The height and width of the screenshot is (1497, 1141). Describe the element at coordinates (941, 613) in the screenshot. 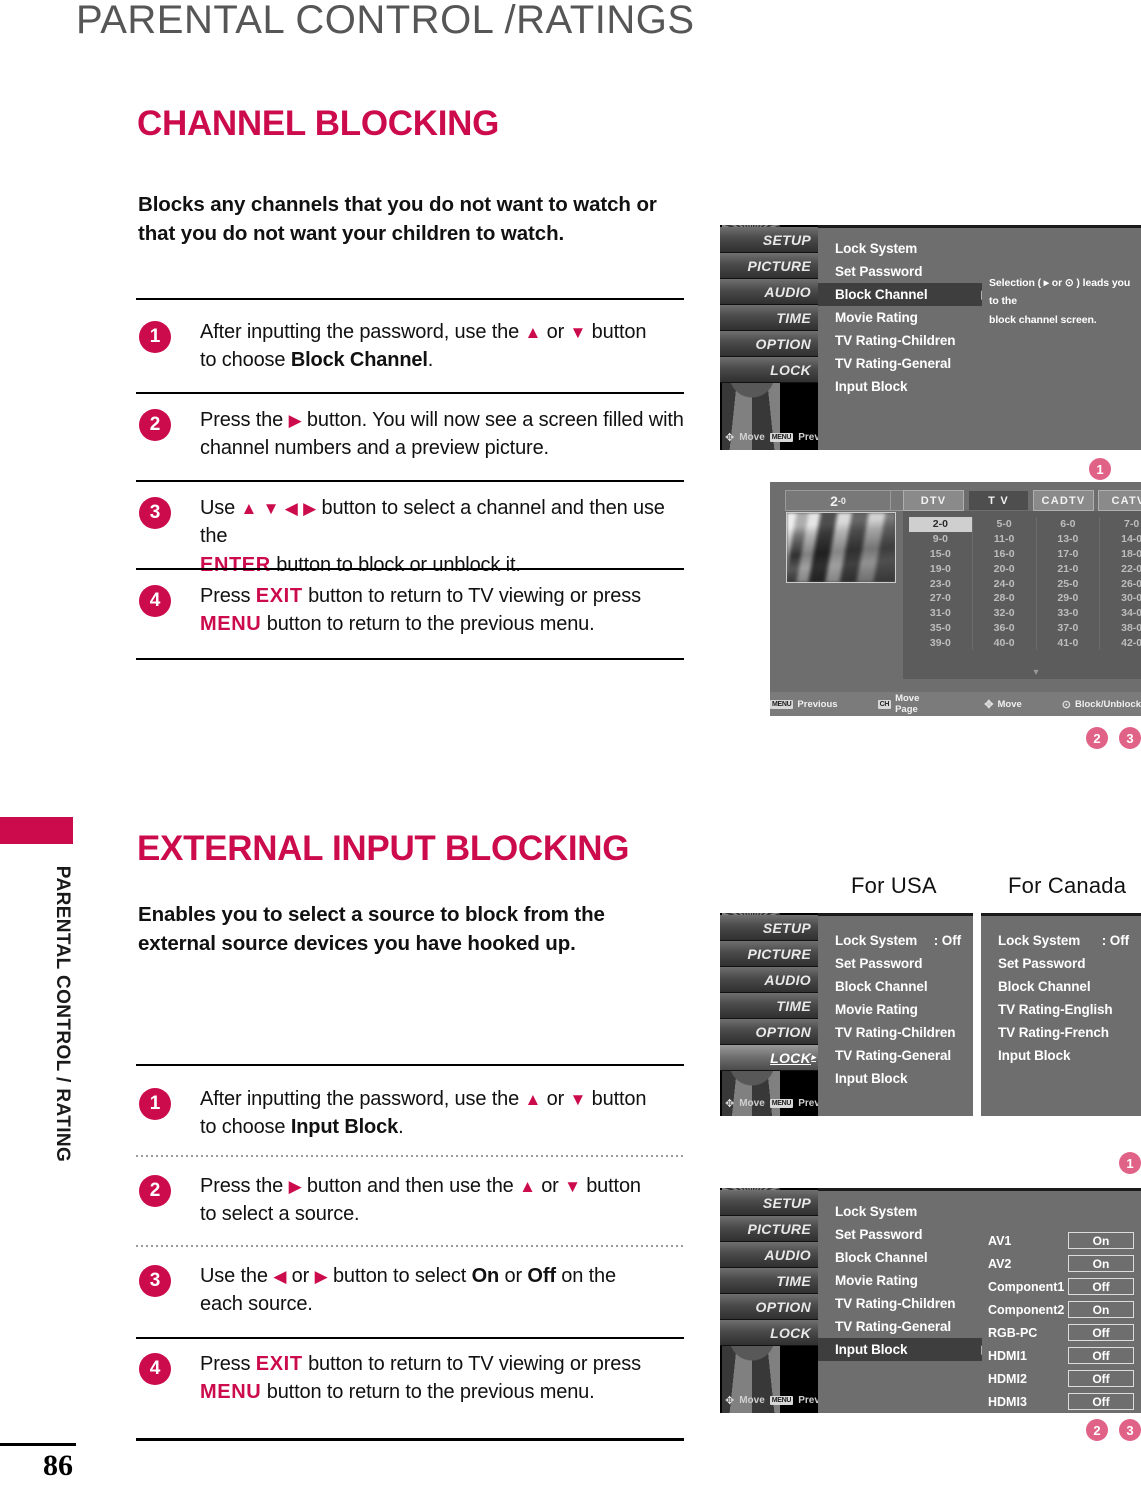

I see `channel-cell: 31-0` at that location.